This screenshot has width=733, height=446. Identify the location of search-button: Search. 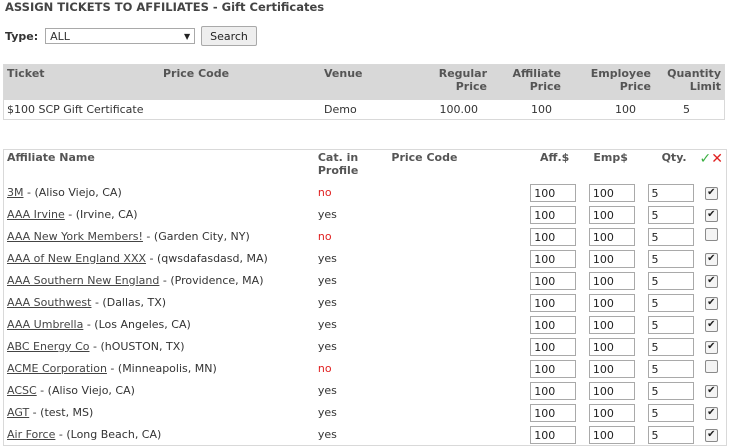
(229, 36).